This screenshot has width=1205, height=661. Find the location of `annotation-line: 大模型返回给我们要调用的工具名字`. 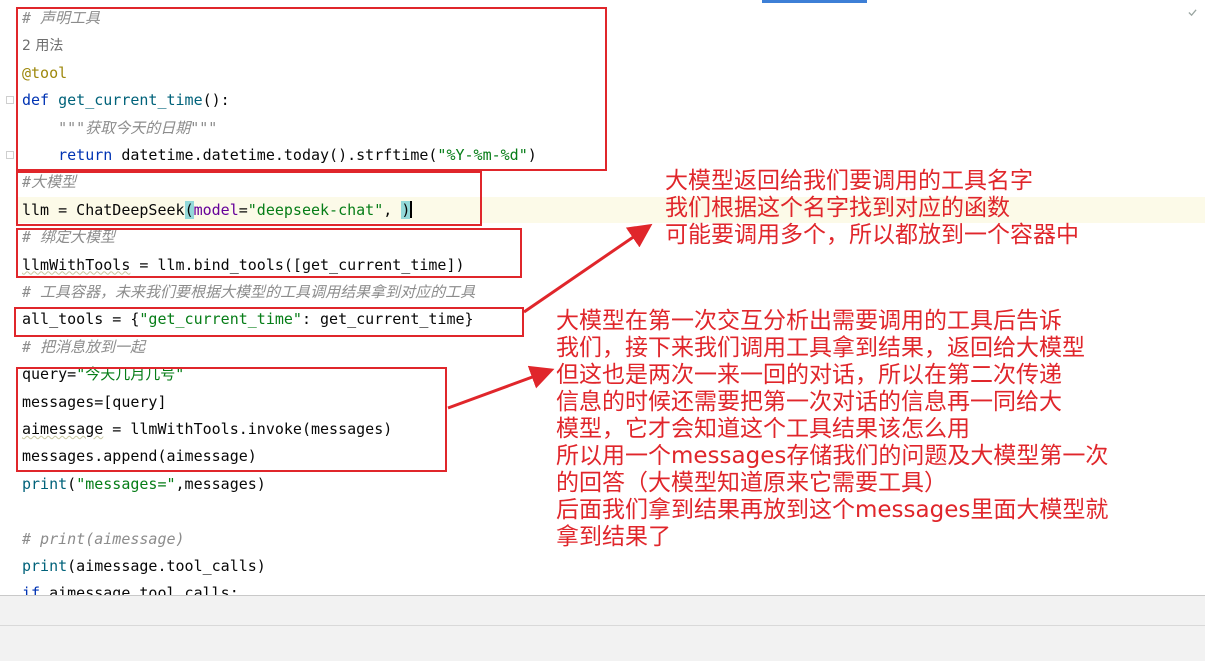

annotation-line: 大模型返回给我们要调用的工具名字 is located at coordinates (849, 181).